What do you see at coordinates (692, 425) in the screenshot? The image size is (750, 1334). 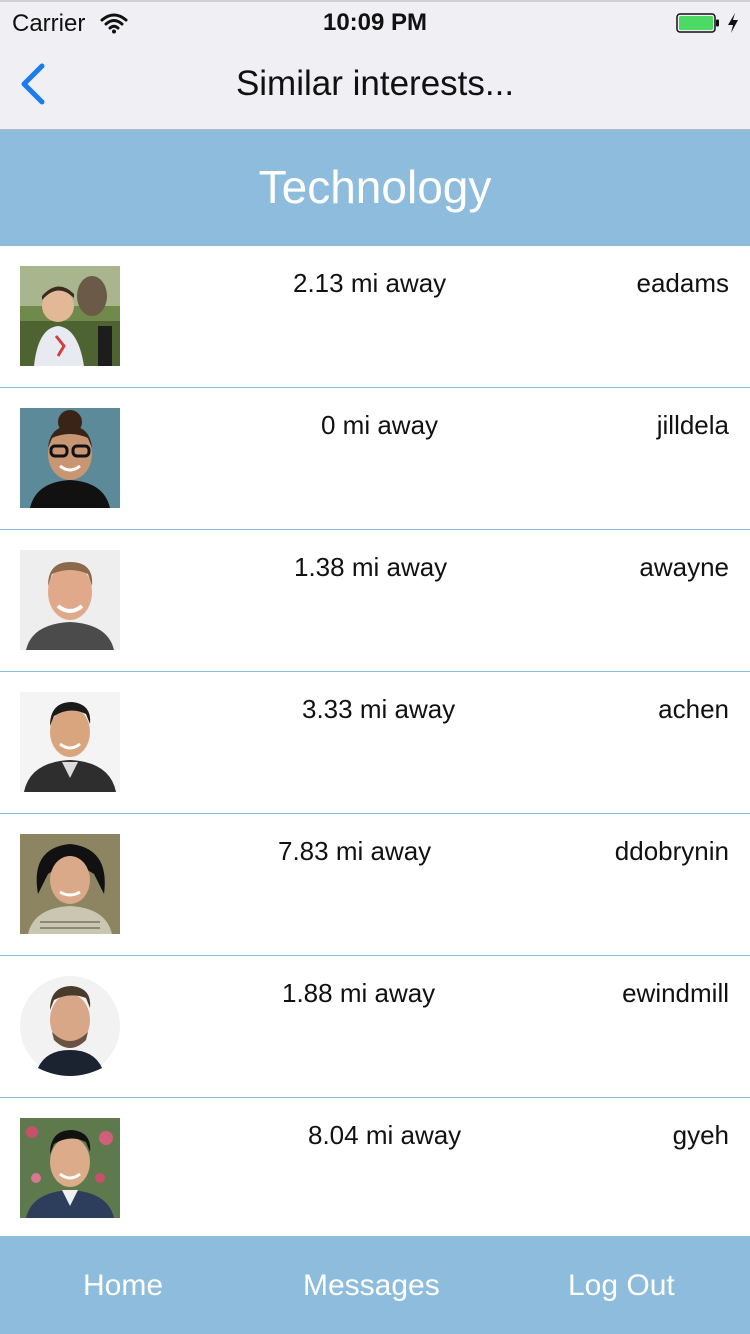 I see `username-label: jilldela` at bounding box center [692, 425].